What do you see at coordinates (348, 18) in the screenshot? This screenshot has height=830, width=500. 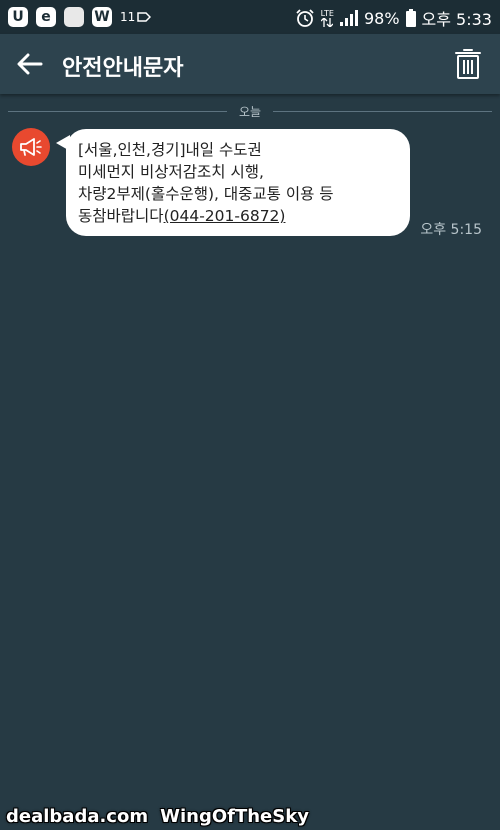 I see `signal-icon` at bounding box center [348, 18].